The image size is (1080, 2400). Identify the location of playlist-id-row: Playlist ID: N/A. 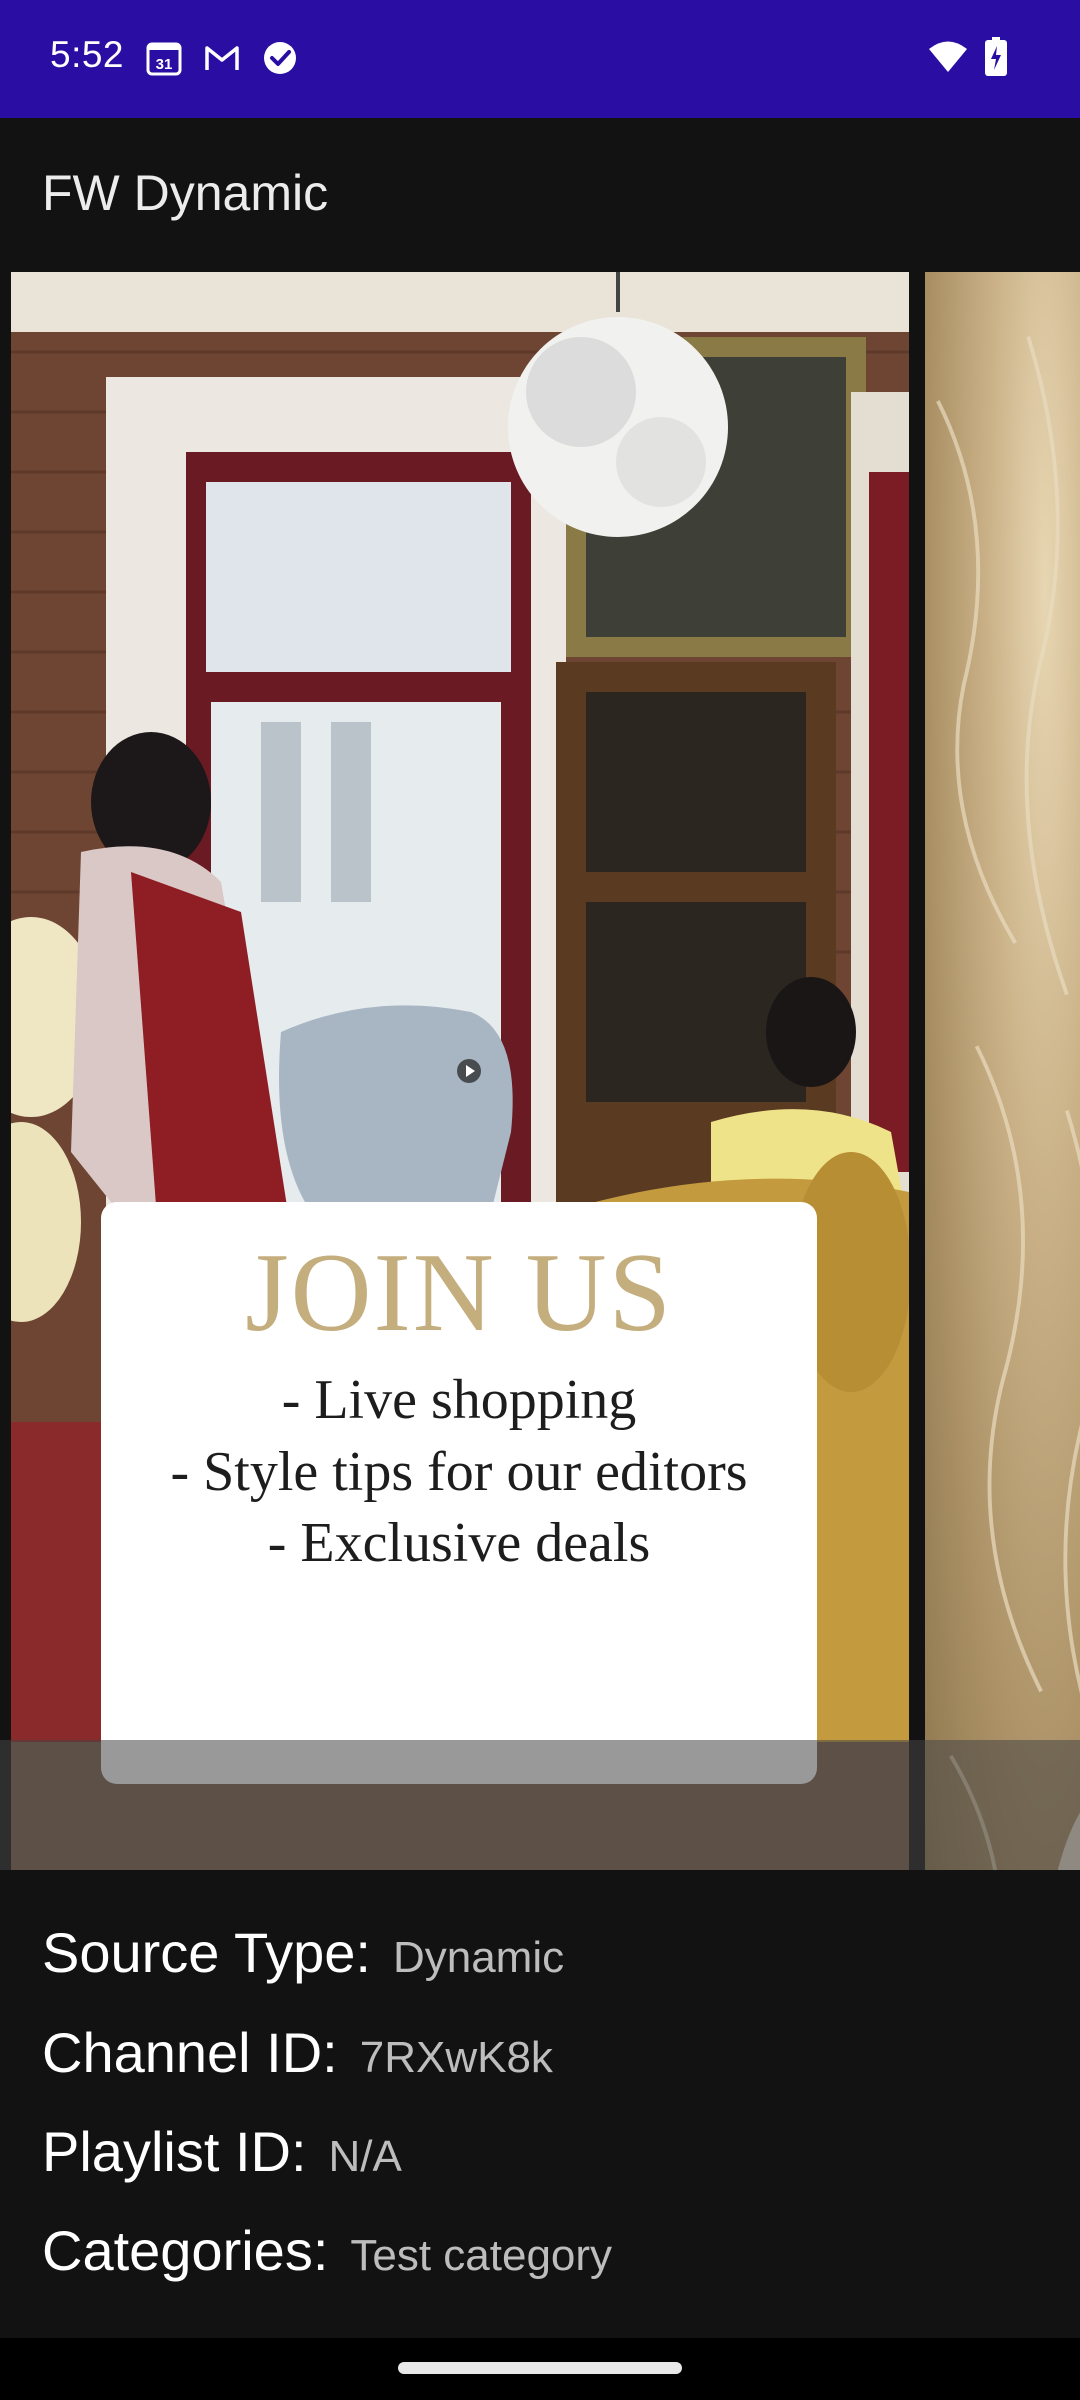
(222, 2151).